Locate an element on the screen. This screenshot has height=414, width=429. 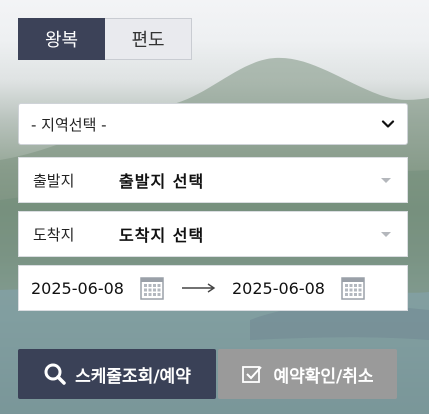
arrival-select: 도착지 도착지 선택 is located at coordinates (213, 234).